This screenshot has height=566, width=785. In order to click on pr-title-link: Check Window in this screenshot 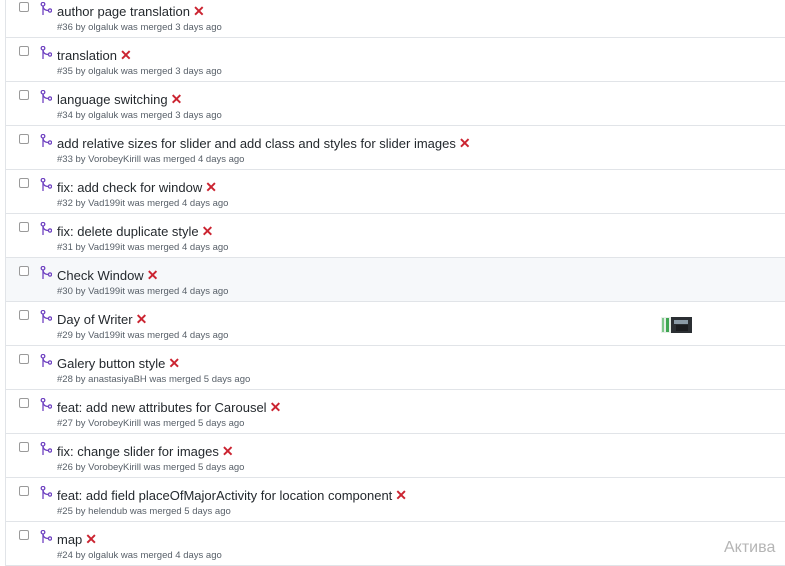, I will do `click(100, 275)`.